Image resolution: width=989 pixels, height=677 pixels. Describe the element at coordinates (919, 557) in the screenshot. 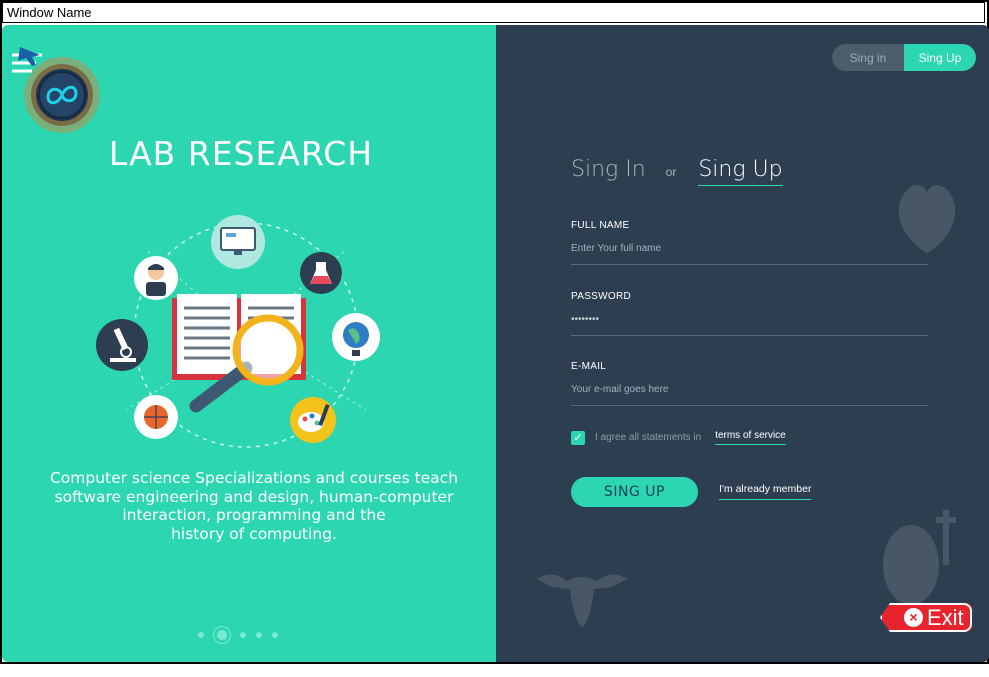

I see `lungs-organ-icon` at that location.